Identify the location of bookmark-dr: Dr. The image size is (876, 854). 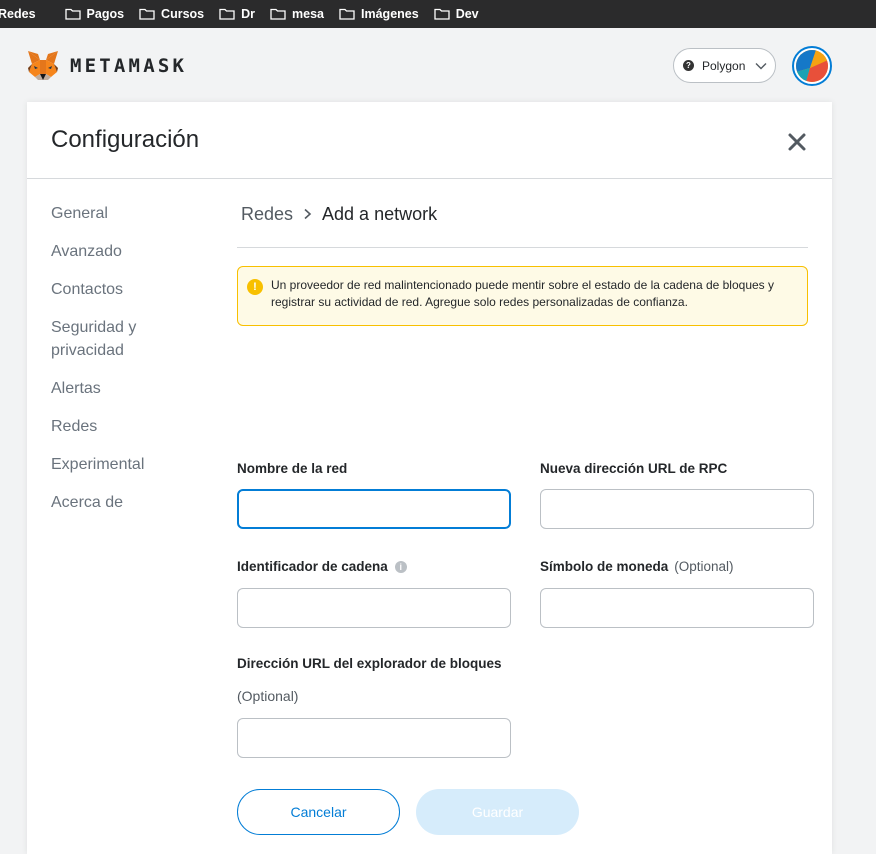
(237, 14).